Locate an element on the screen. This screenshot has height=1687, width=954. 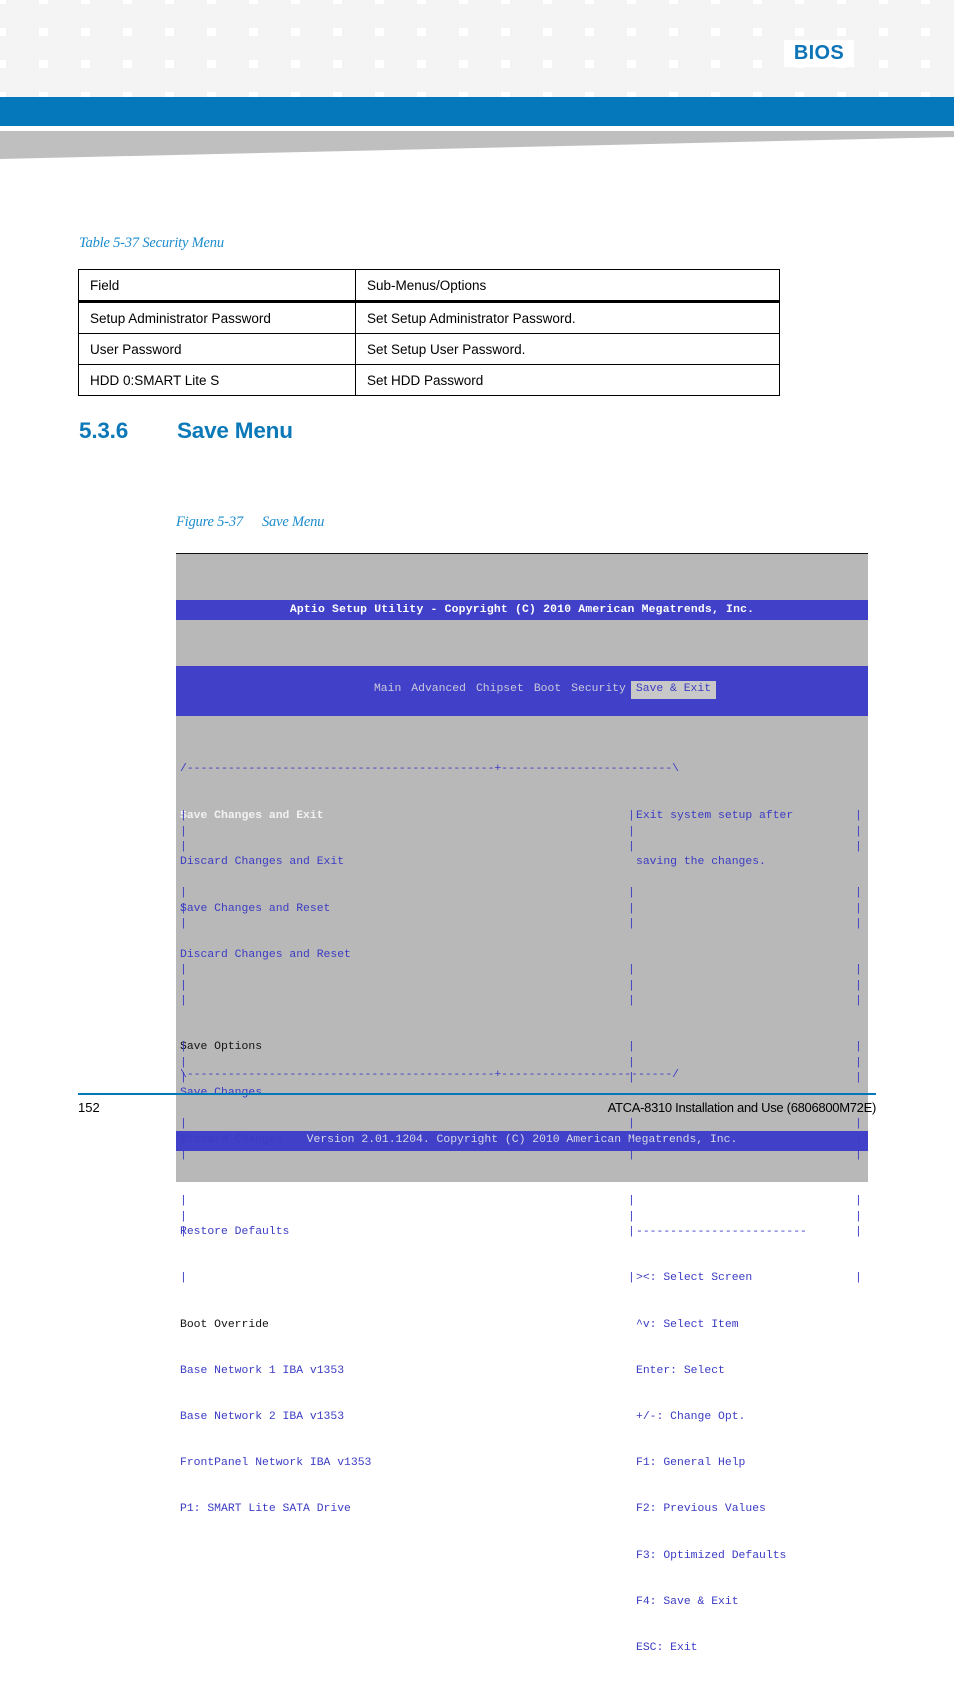
section-title: Save Menu is located at coordinates (235, 430).